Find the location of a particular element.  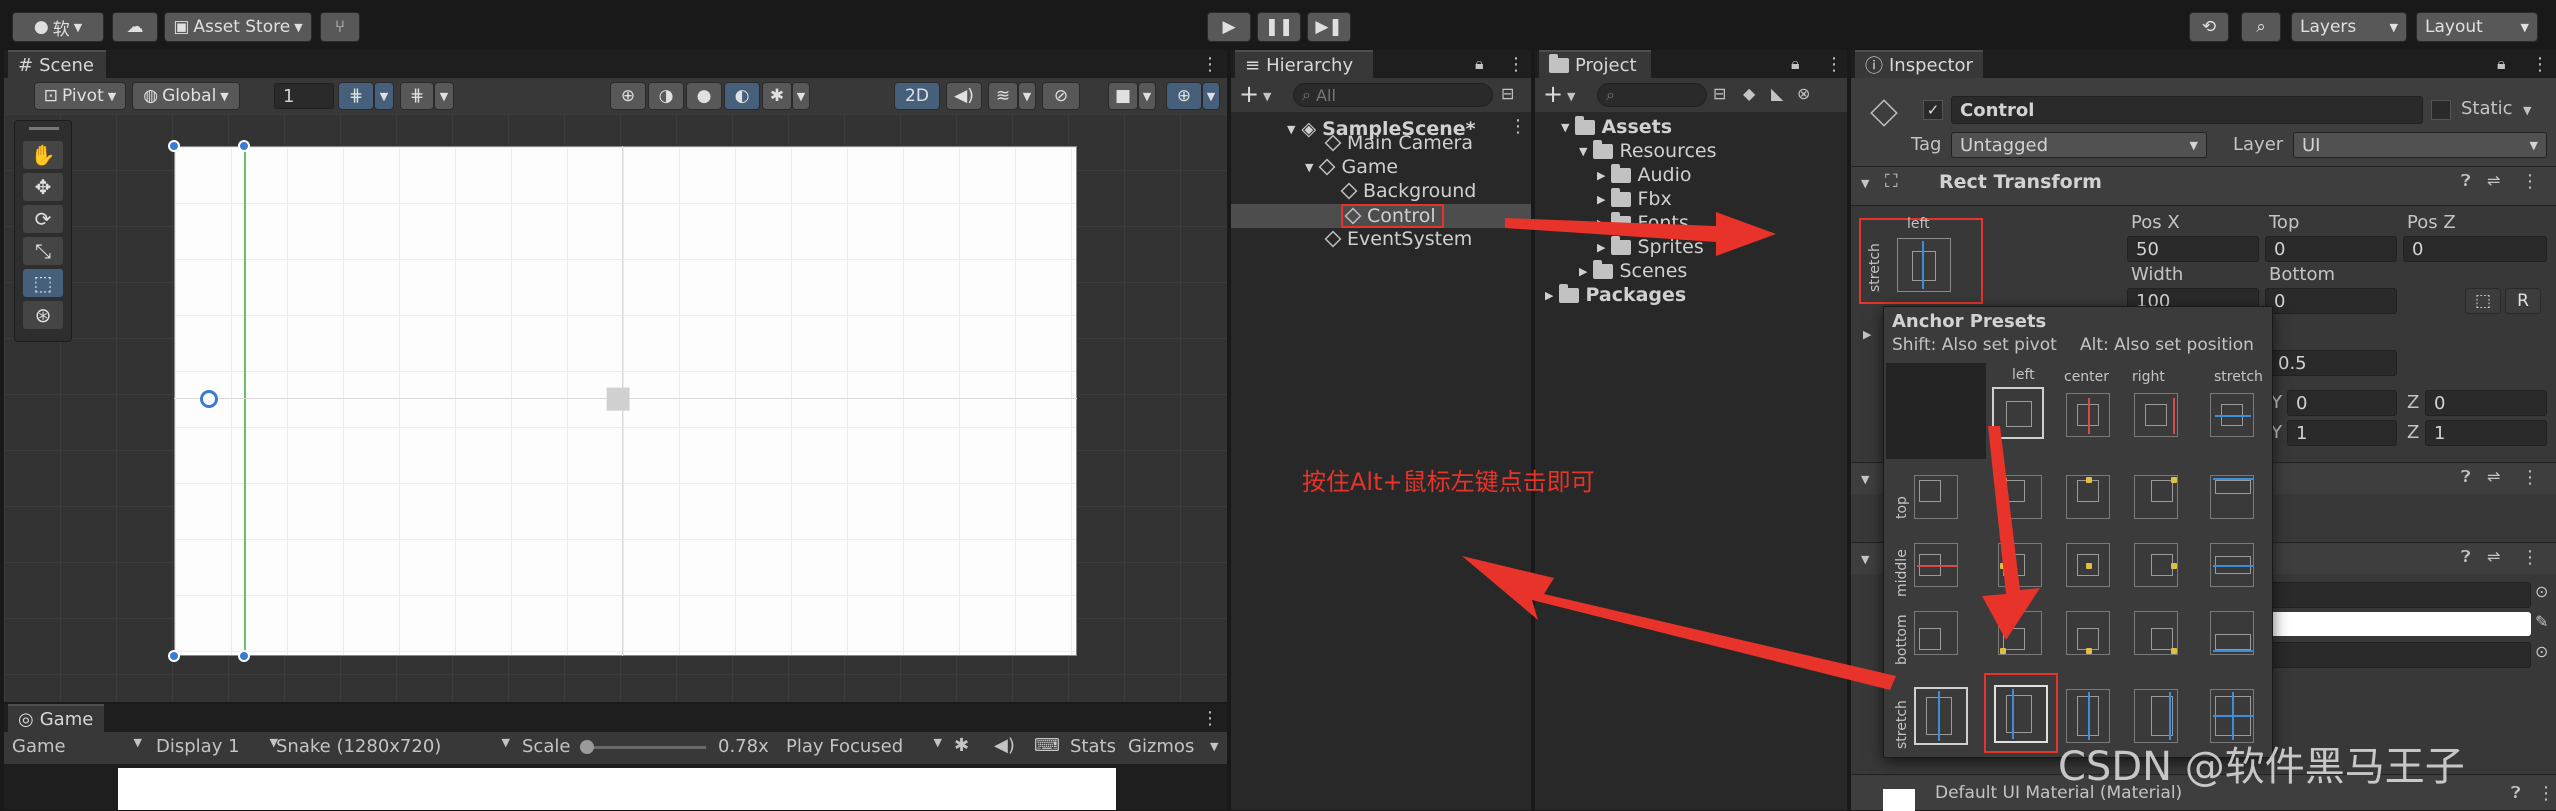

watermark: CSDN @软件黑马王子 is located at coordinates (2261, 767).